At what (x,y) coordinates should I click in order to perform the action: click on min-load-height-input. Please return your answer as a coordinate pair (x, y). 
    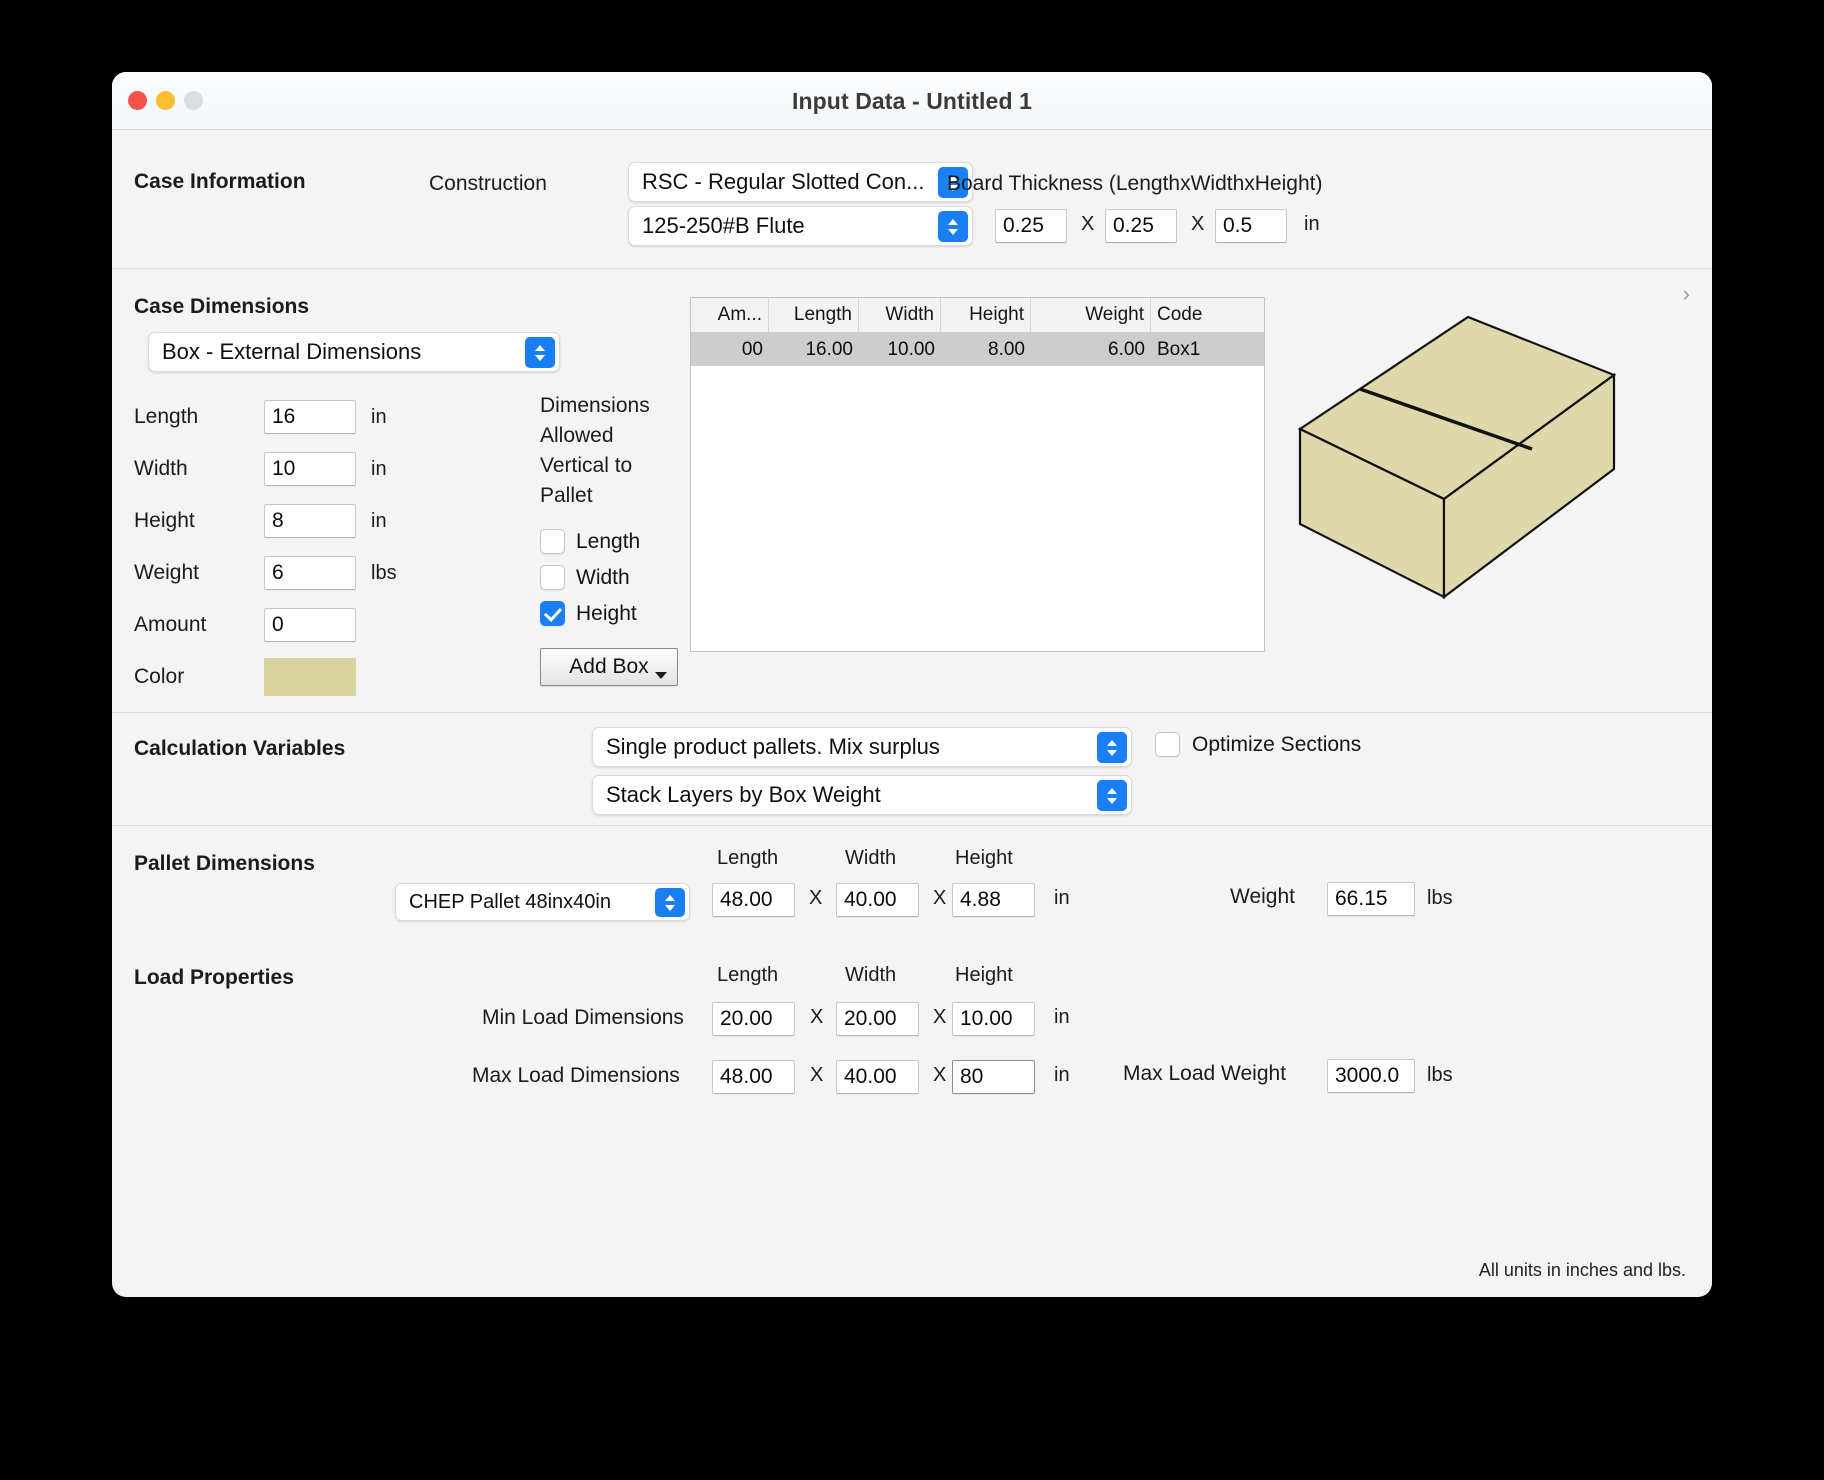
    Looking at the image, I should click on (993, 1019).